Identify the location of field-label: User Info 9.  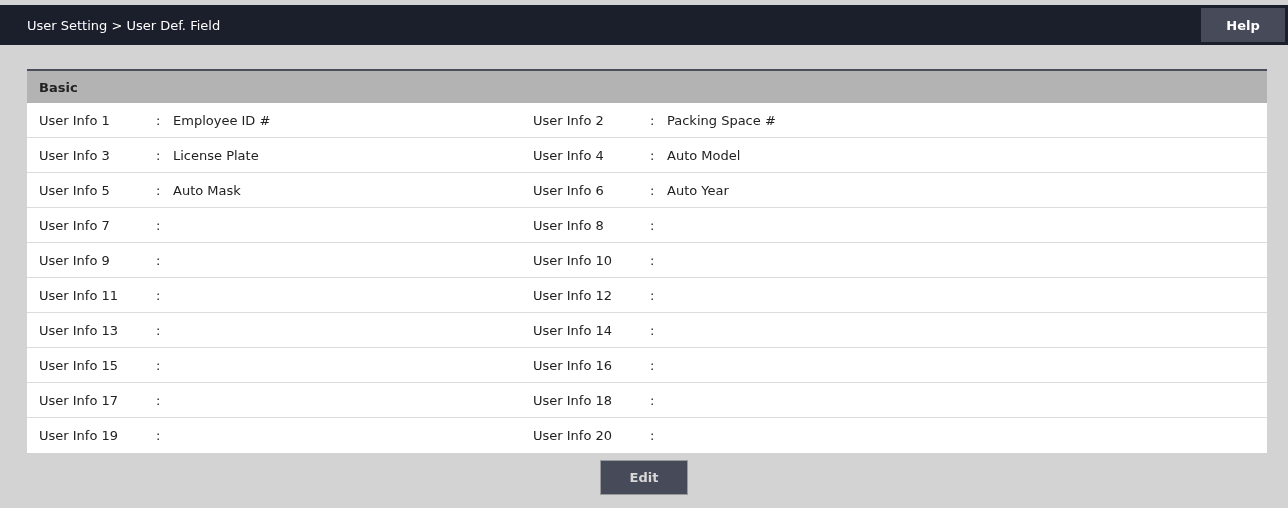
(75, 260).